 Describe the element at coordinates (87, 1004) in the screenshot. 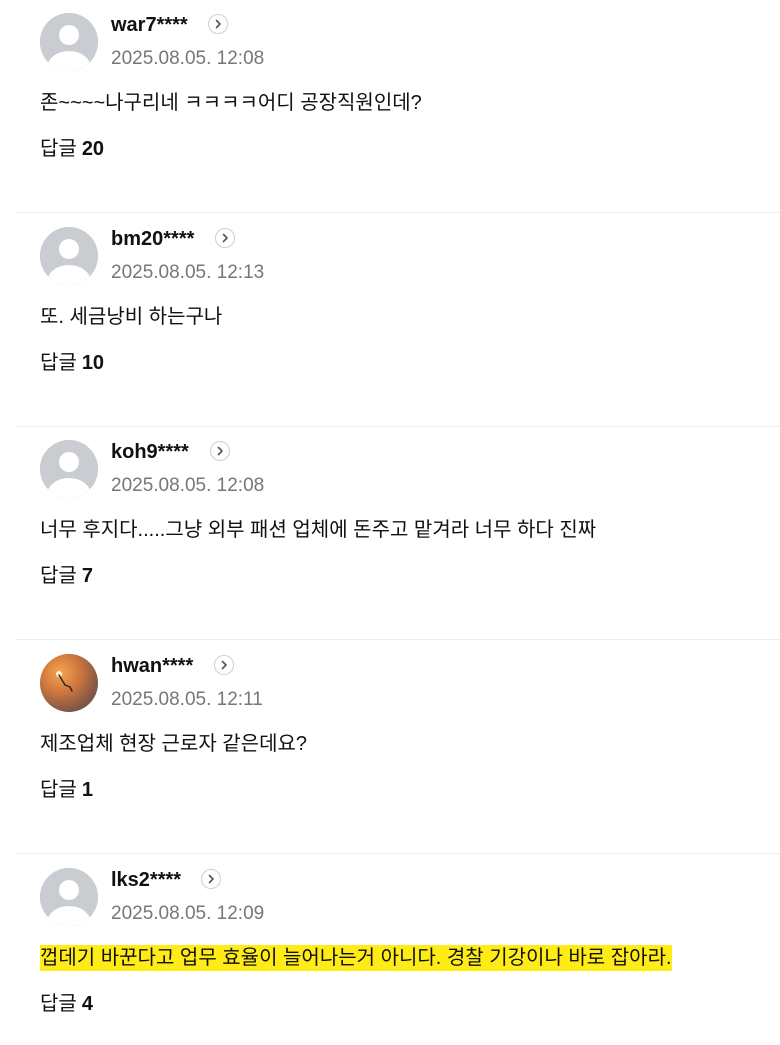

I see `reply-count: 4` at that location.